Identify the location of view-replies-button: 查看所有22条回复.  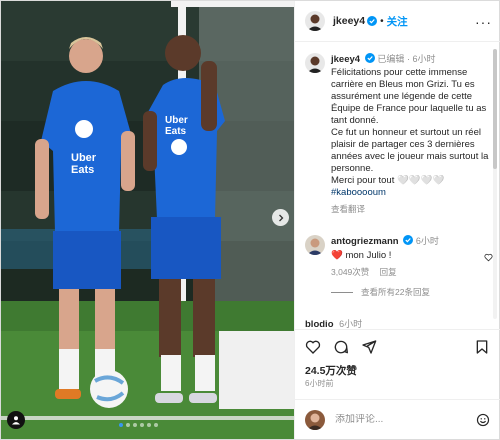
(411, 292).